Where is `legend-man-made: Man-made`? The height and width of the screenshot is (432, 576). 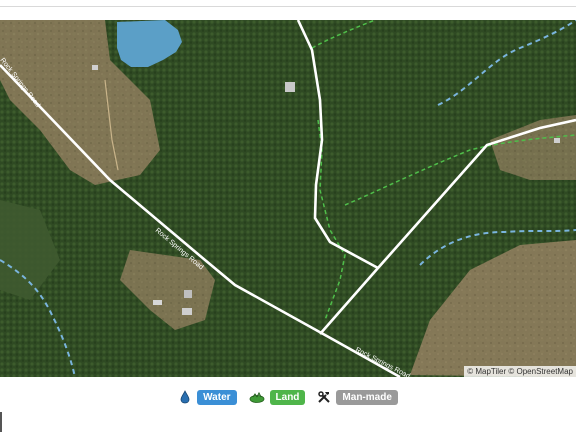 legend-man-made: Man-made is located at coordinates (357, 397).